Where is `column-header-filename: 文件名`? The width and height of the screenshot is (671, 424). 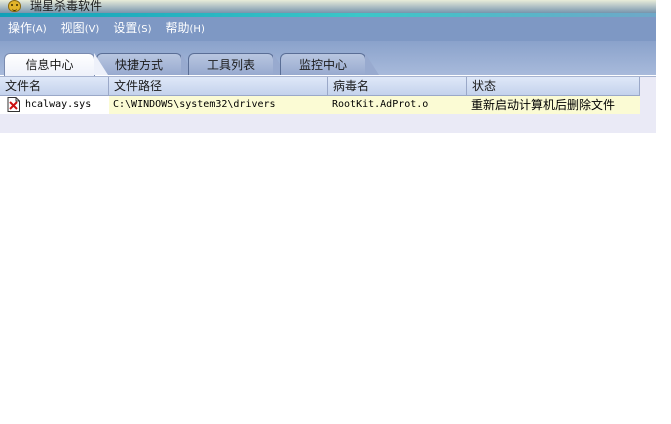
column-header-filename: 文件名 is located at coordinates (54, 86).